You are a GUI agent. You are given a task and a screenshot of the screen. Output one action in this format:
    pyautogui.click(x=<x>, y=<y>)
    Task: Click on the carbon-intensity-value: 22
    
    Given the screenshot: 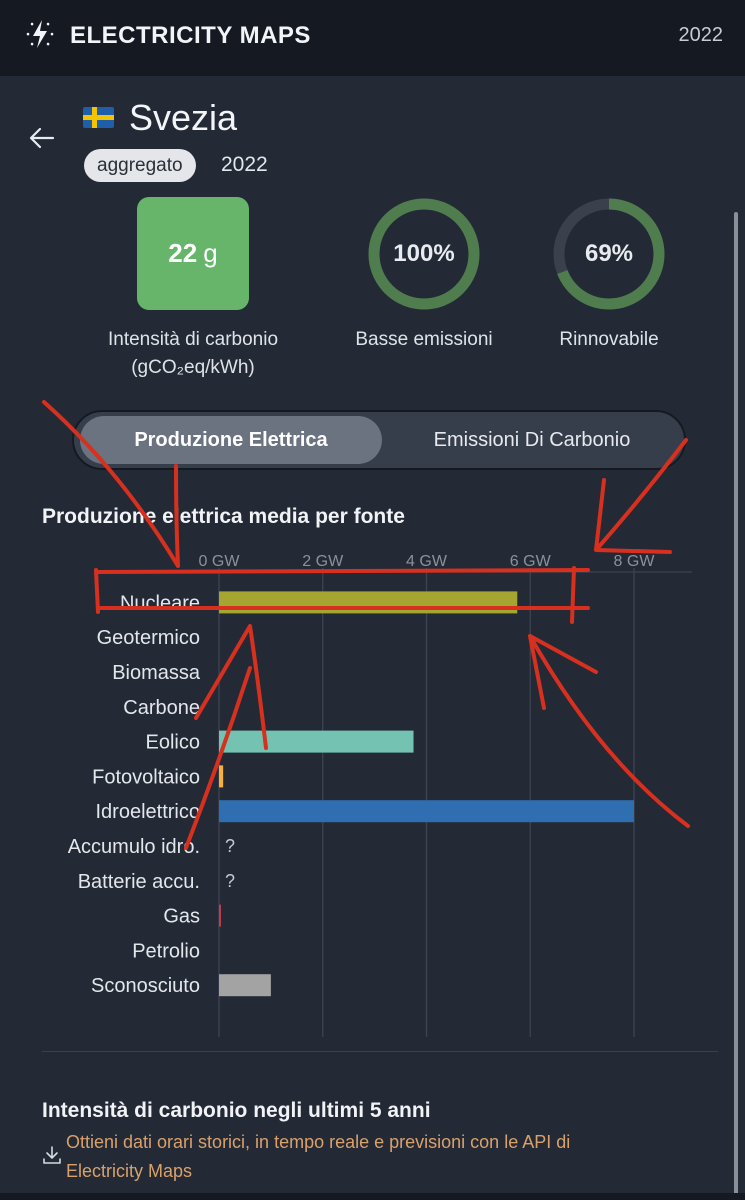 What is the action you would take?
    pyautogui.click(x=183, y=253)
    